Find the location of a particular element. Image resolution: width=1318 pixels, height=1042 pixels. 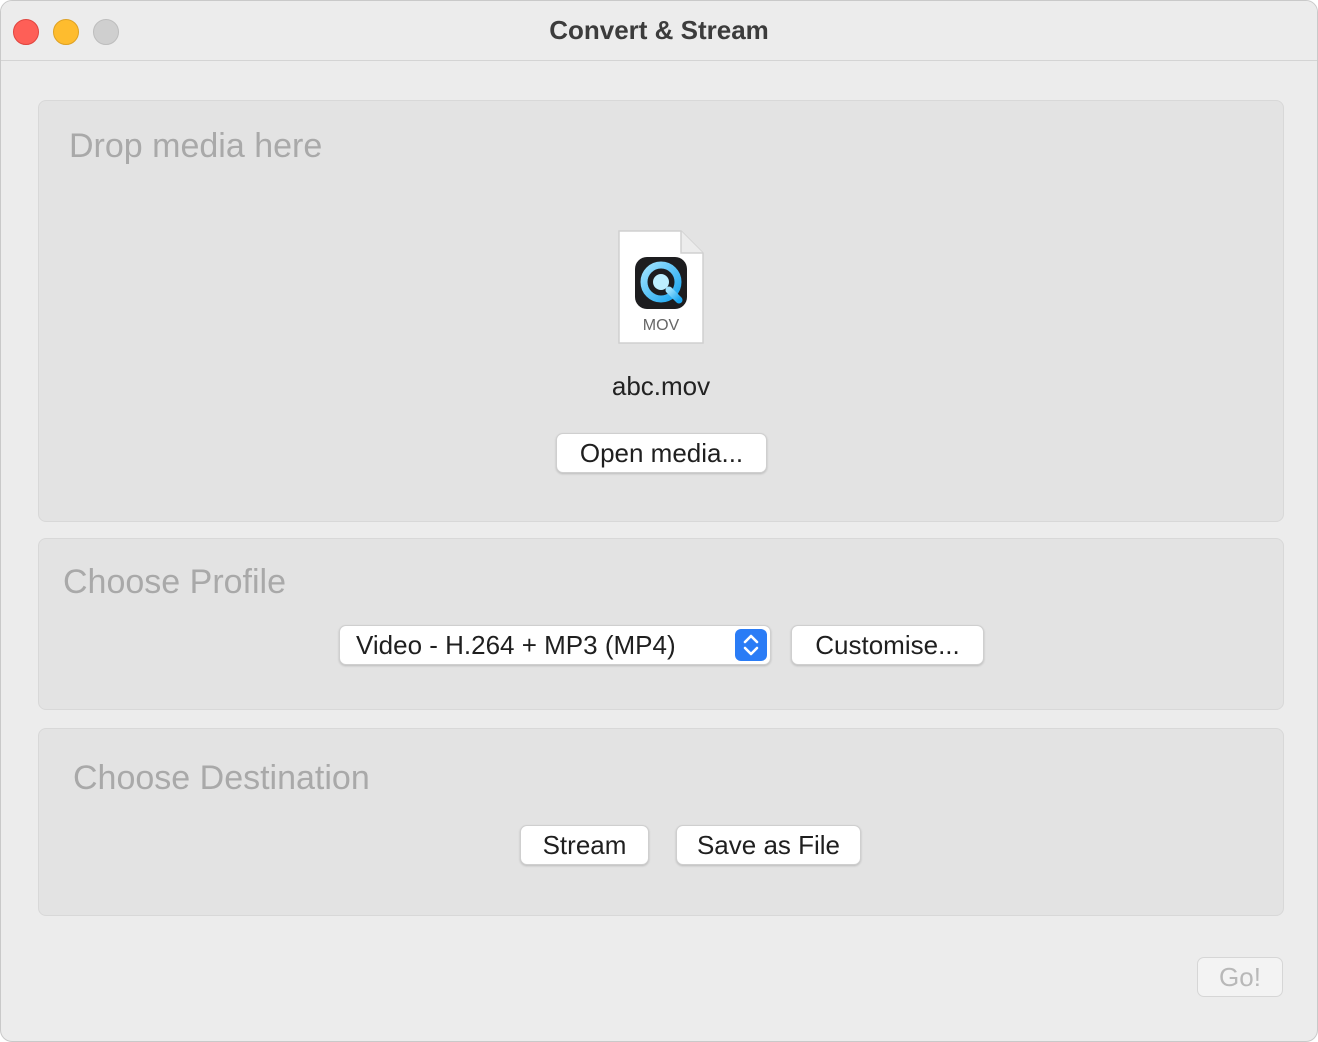

title-bar: Convert & Stream is located at coordinates (659, 31).